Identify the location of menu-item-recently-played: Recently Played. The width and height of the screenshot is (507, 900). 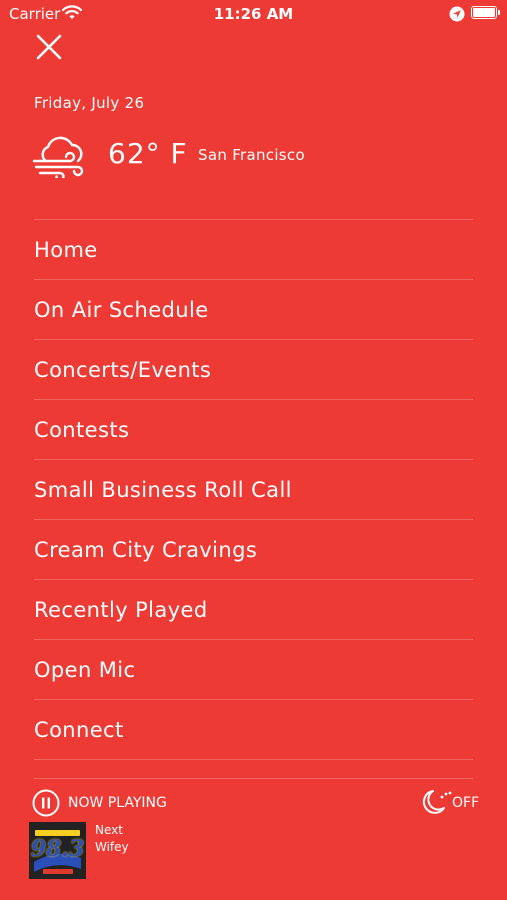
(253, 610).